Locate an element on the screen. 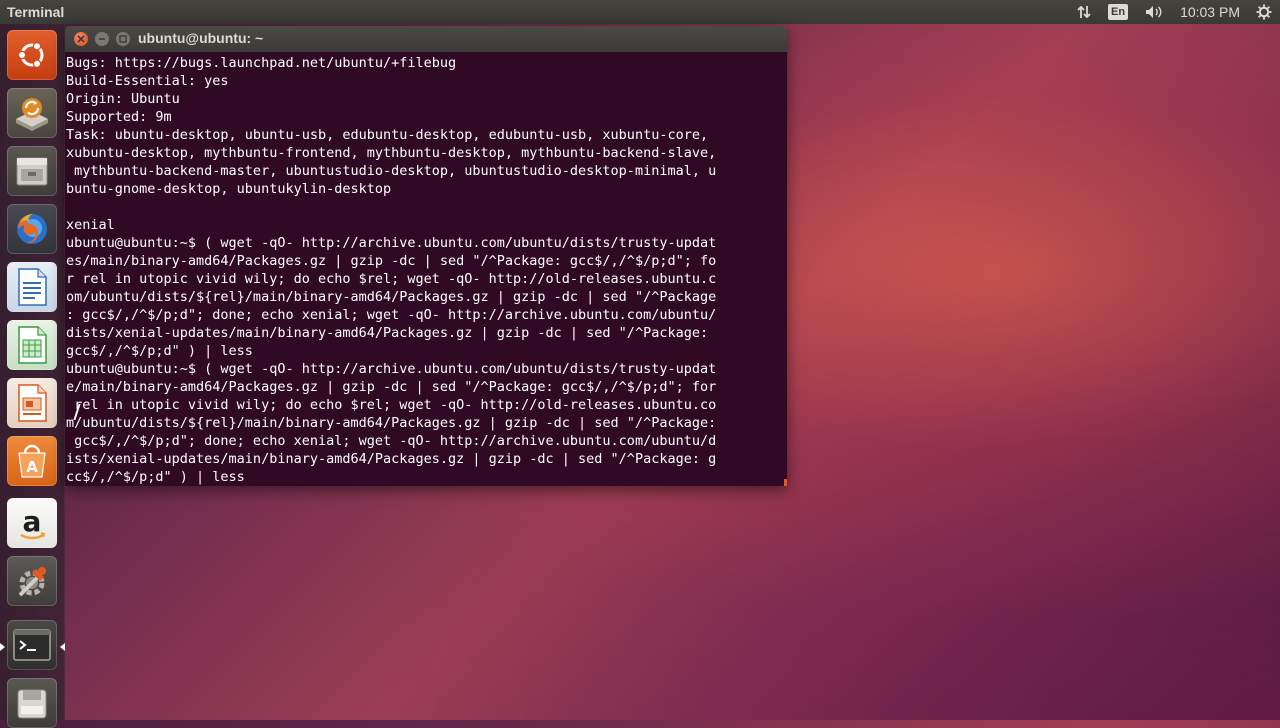 The height and width of the screenshot is (728, 1280). software-updater-icon is located at coordinates (32, 113).